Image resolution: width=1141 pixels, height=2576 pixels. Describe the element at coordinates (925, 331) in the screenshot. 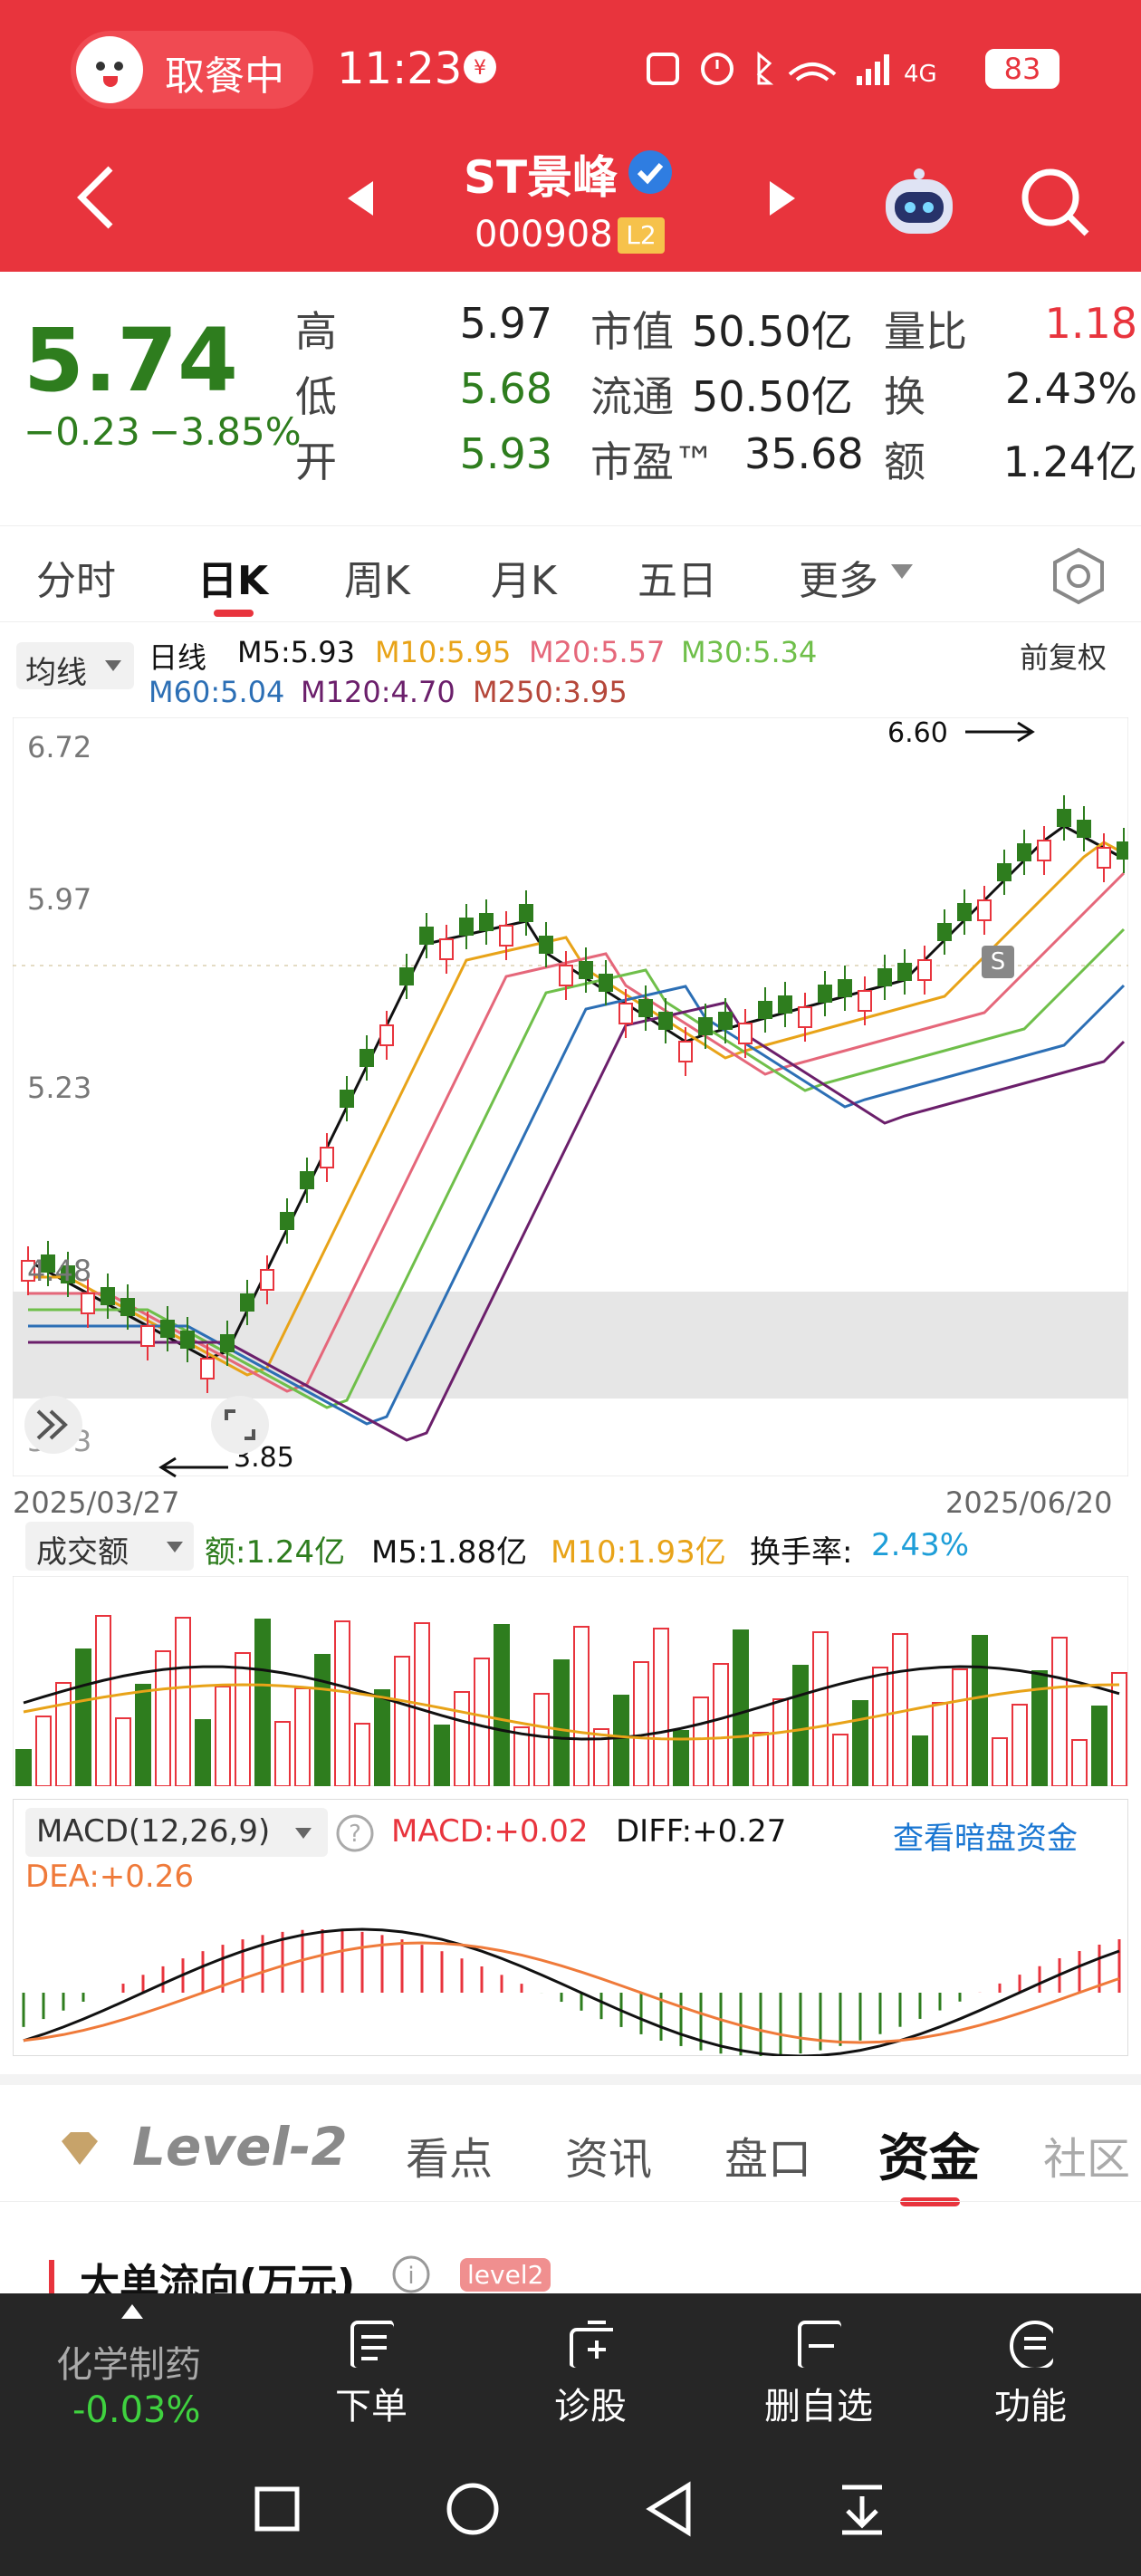

I see `volume-ratio-label: 量比` at that location.